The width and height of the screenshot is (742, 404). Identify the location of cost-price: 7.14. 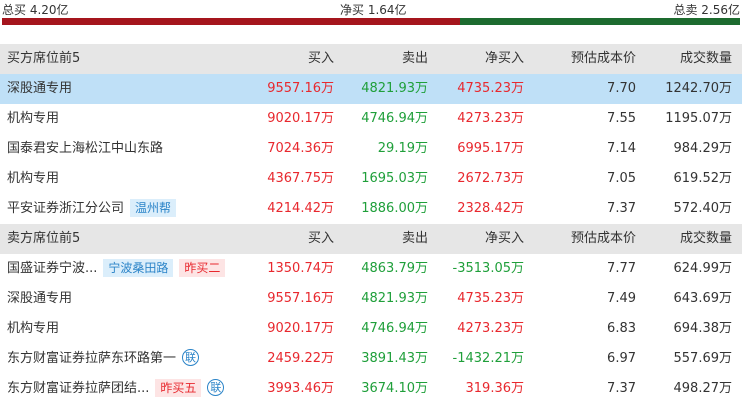
(621, 148).